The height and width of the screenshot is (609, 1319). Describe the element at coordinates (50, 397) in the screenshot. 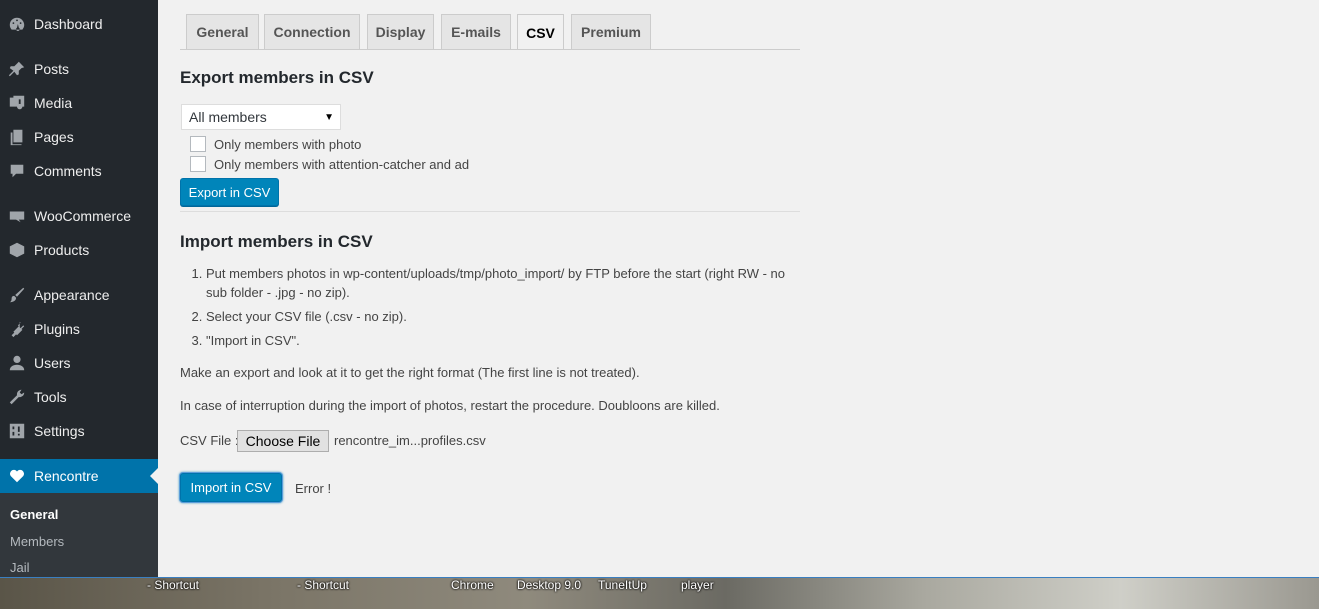

I see `sidebar-item-label: Tools` at that location.